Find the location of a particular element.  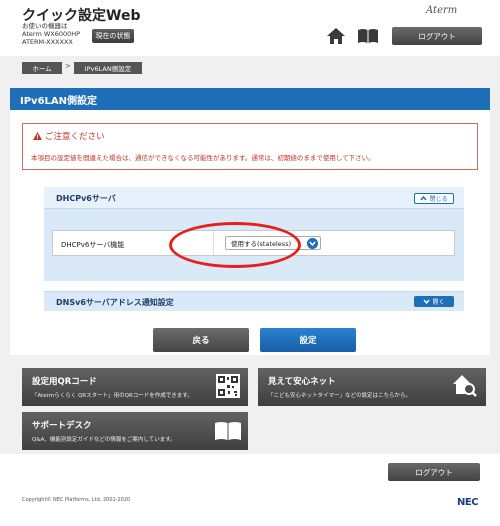

caution-title: ご注意ください is located at coordinates (69, 136).